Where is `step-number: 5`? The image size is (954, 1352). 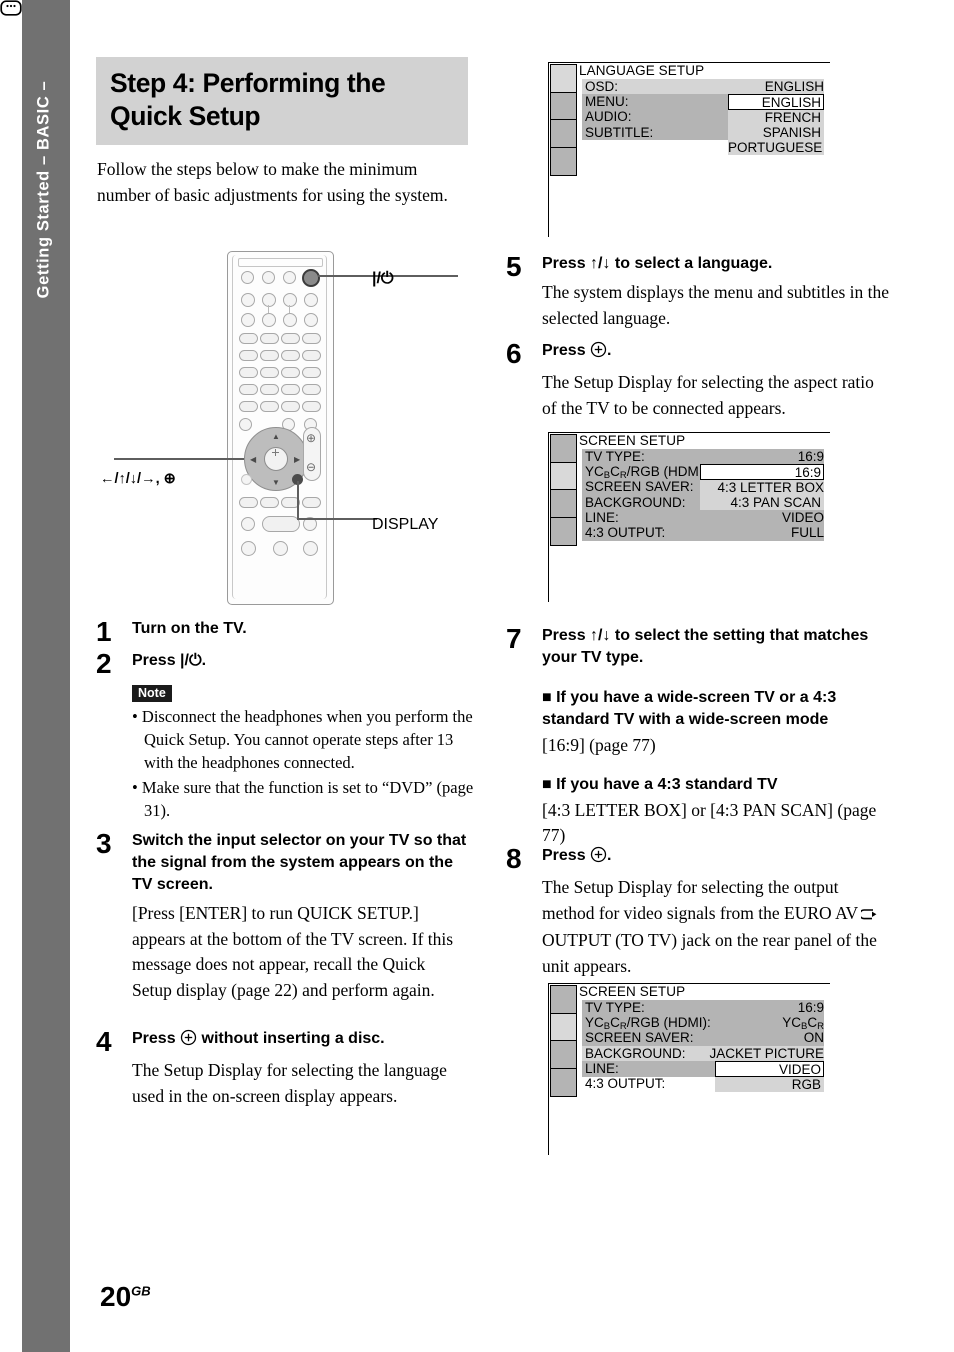
step-number: 5 is located at coordinates (514, 266).